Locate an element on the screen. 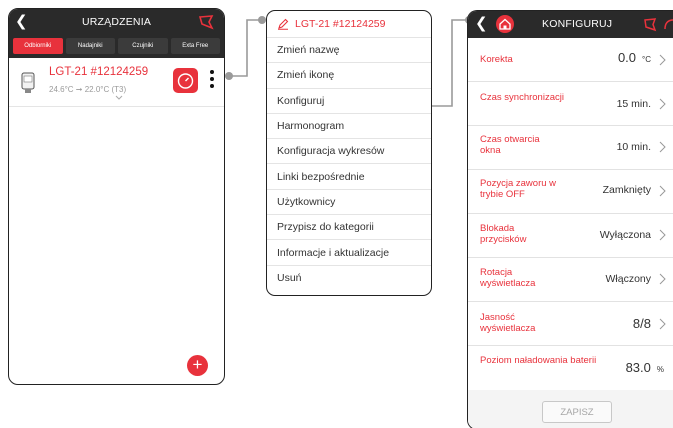 This screenshot has height=428, width=673. thermostat-icon is located at coordinates (28, 82).